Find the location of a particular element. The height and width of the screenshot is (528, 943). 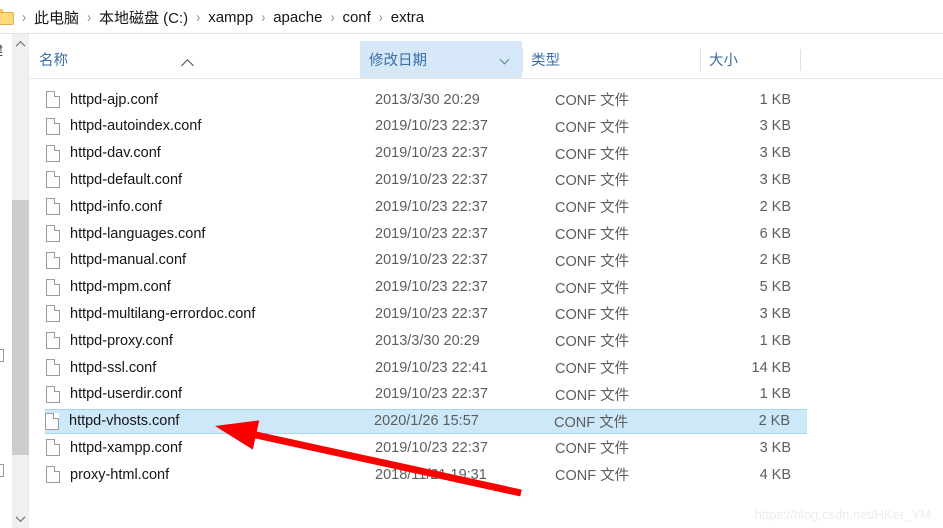

file-name: httpd-proxy.conf is located at coordinates (121, 340).